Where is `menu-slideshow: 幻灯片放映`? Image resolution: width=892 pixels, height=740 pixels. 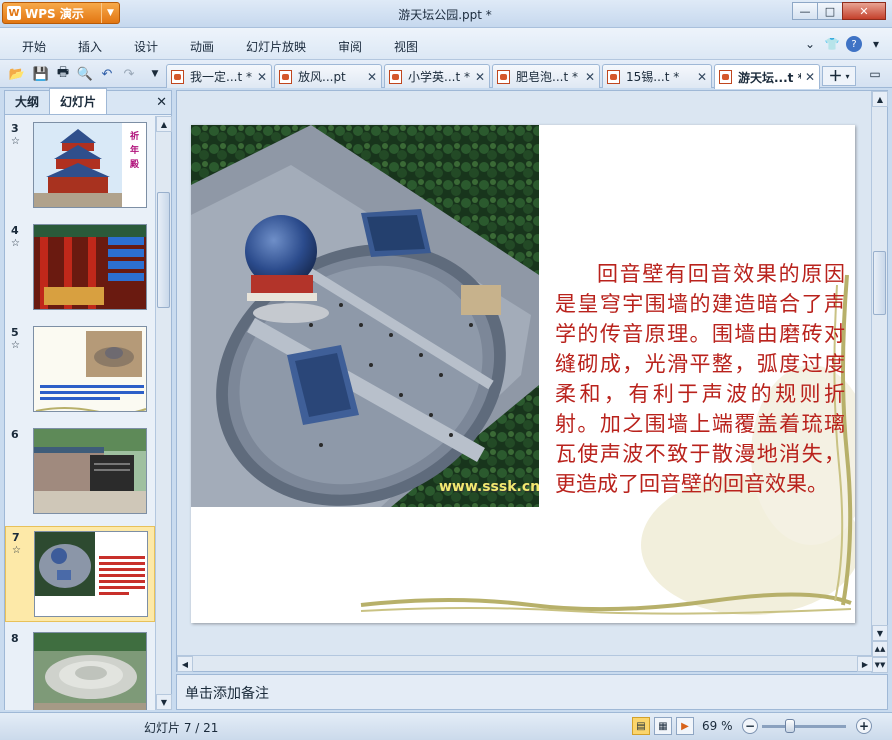 menu-slideshow: 幻灯片放映 is located at coordinates (276, 46).